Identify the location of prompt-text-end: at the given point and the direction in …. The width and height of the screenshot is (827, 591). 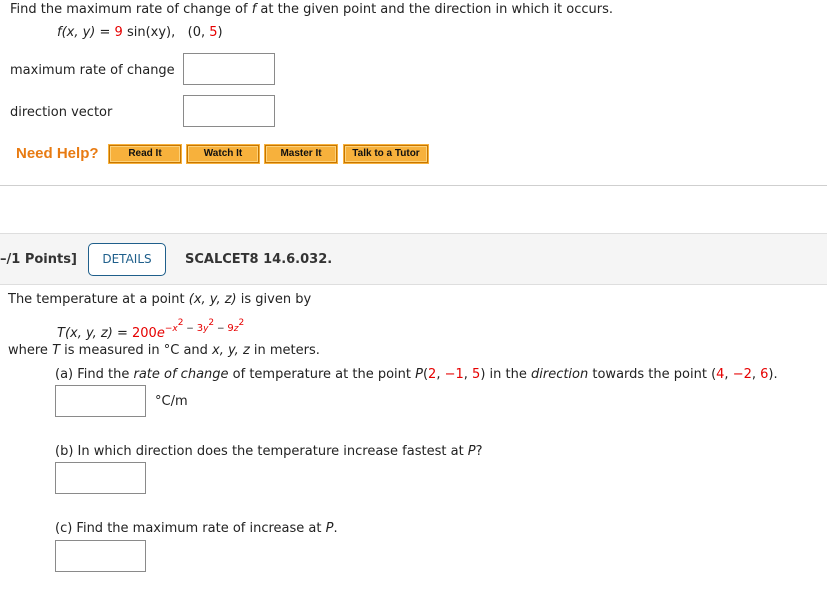
(435, 9).